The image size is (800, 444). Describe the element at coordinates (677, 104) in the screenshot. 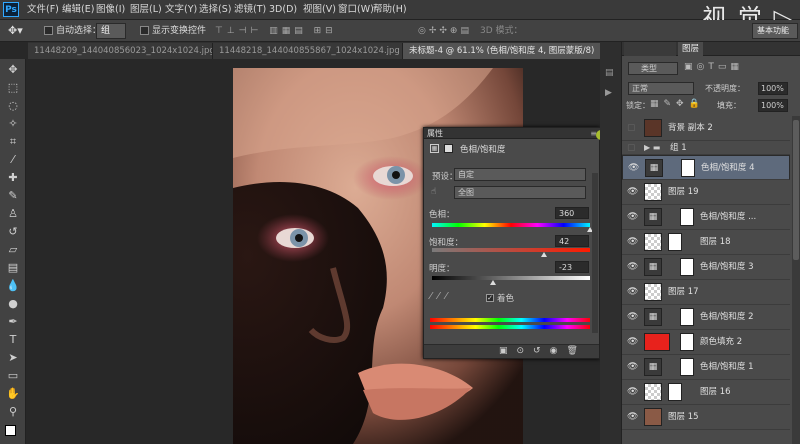

I see `lock-icons: ▦✎✥🔒` at that location.